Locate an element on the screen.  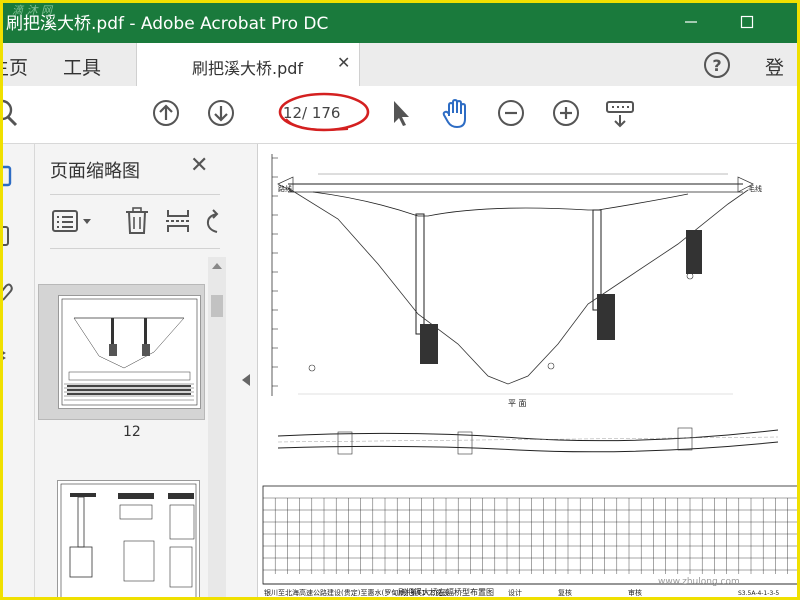
design-label: 设计 is located at coordinates (515, 592).